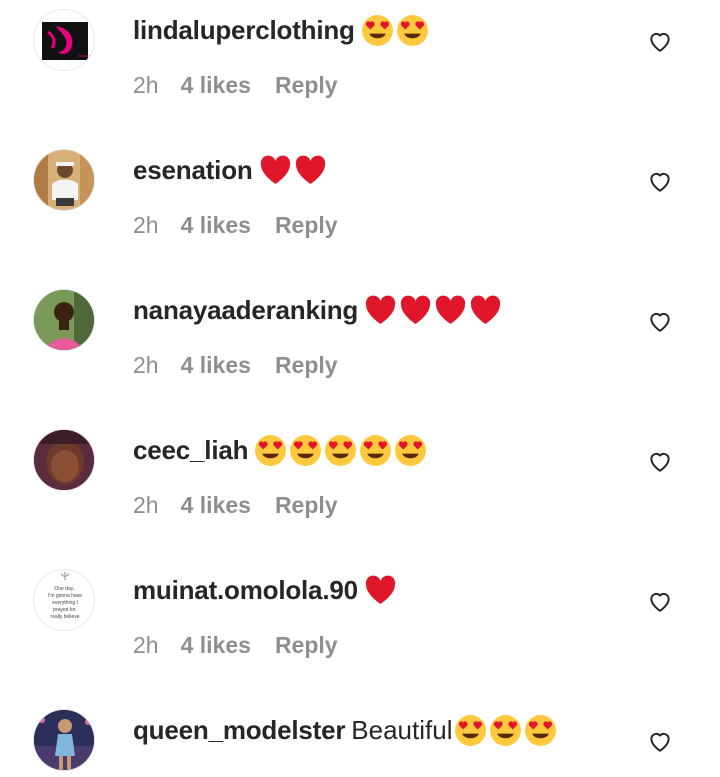 The width and height of the screenshot is (720, 777). I want to click on username: esenation, so click(193, 170).